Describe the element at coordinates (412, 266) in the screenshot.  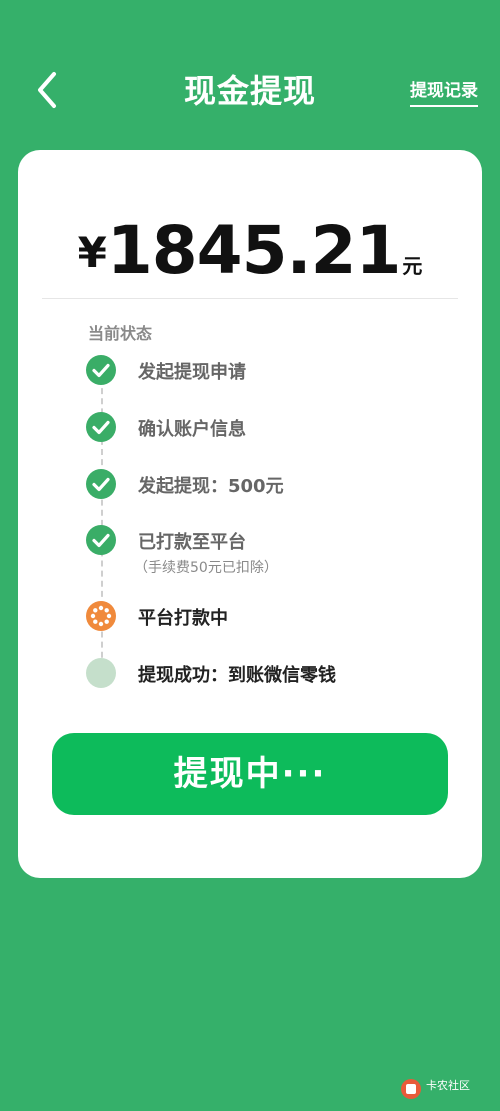
I see `amount-unit: 元` at that location.